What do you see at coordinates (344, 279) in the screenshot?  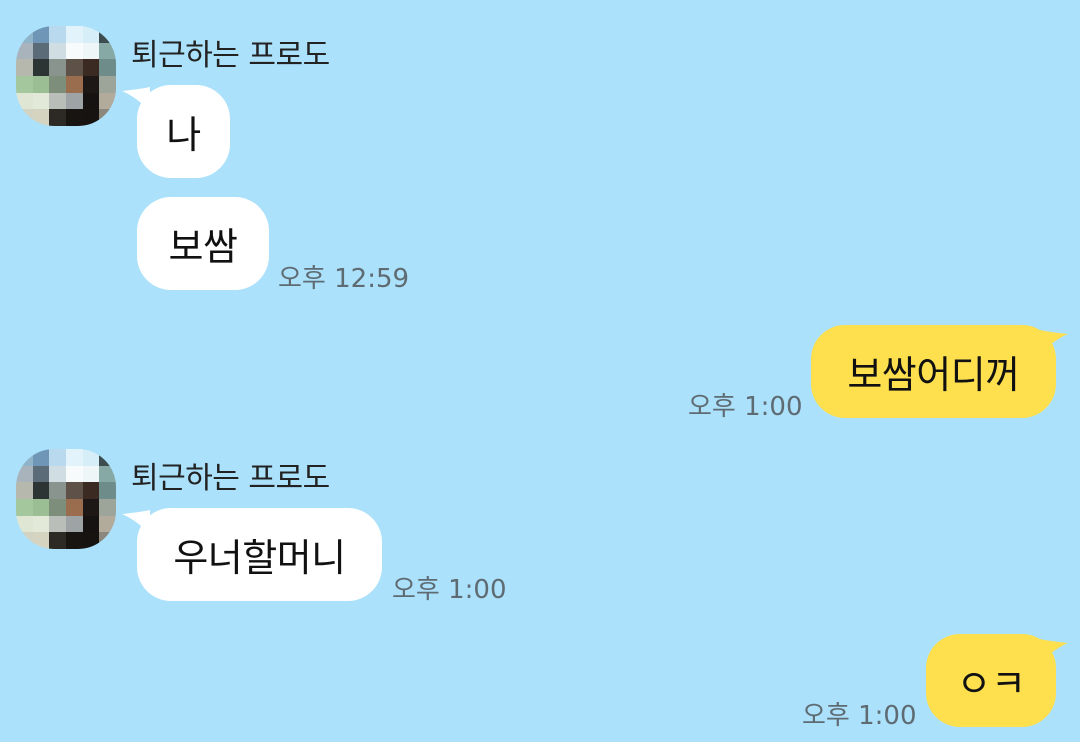 I see `message-timestamp: 오후 12:59` at bounding box center [344, 279].